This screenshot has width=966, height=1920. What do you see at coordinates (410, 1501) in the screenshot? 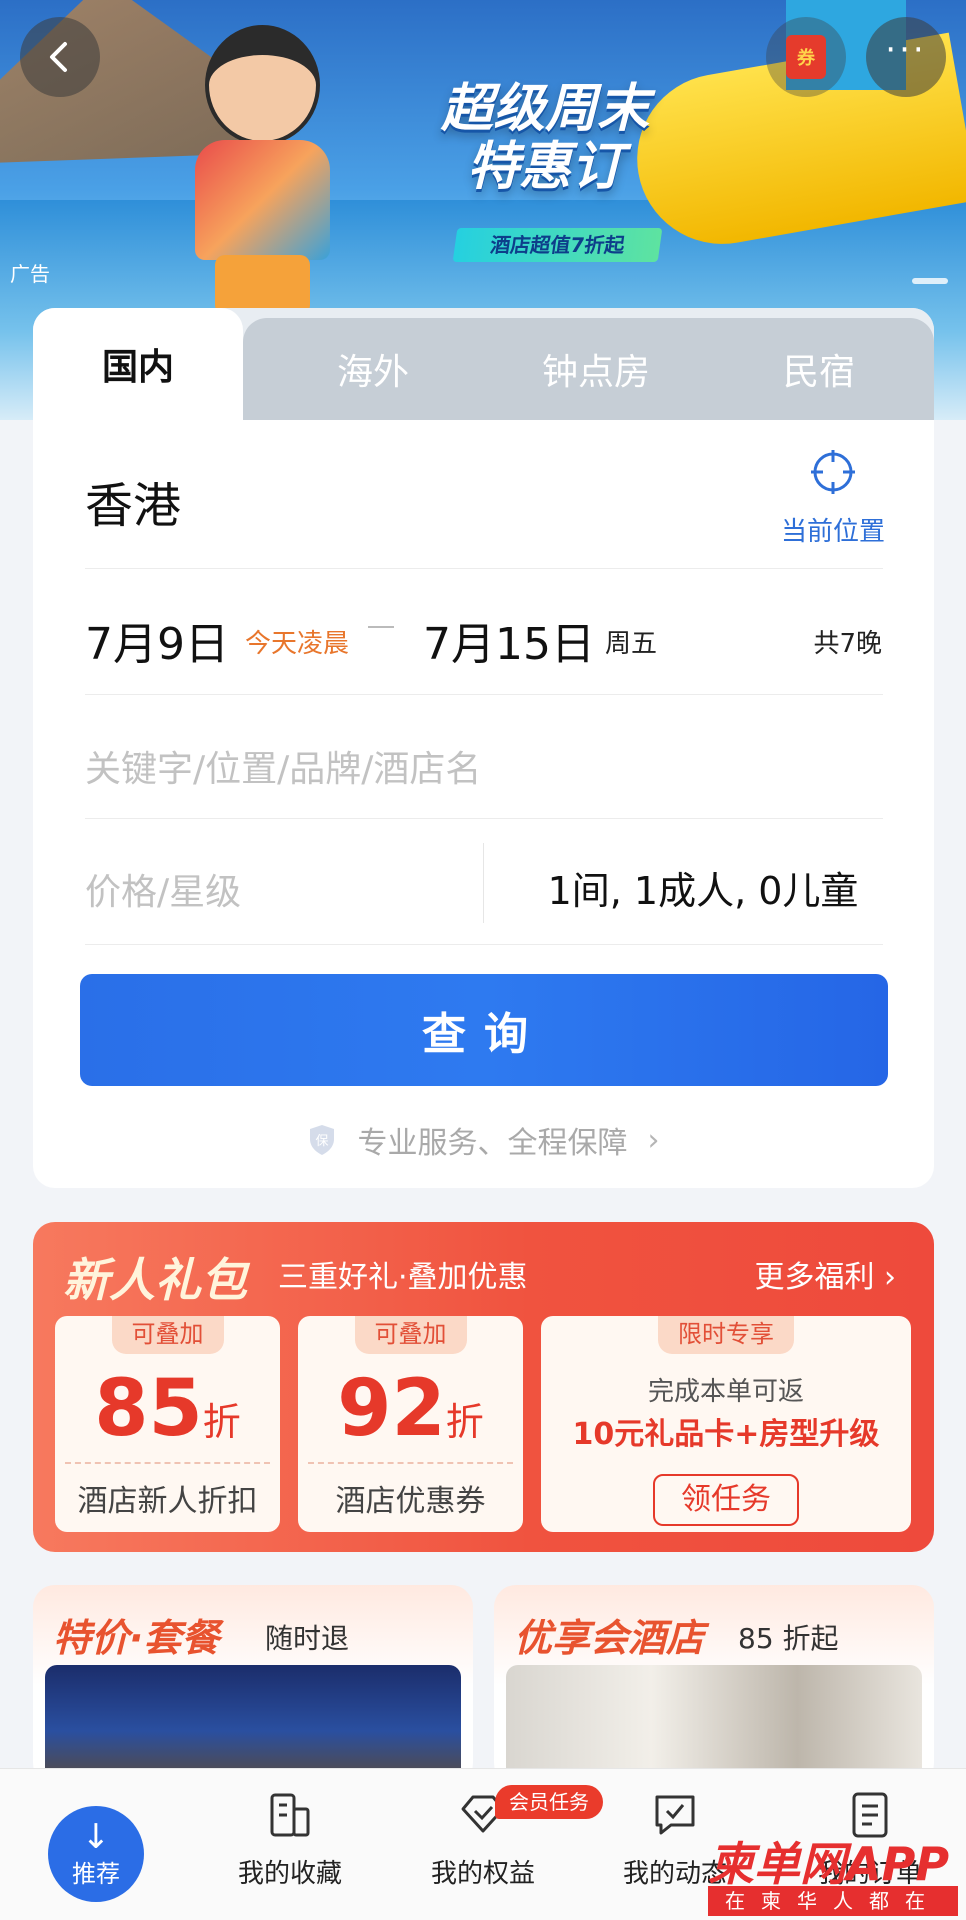
I see `coupon-label: 酒店优惠券` at bounding box center [410, 1501].